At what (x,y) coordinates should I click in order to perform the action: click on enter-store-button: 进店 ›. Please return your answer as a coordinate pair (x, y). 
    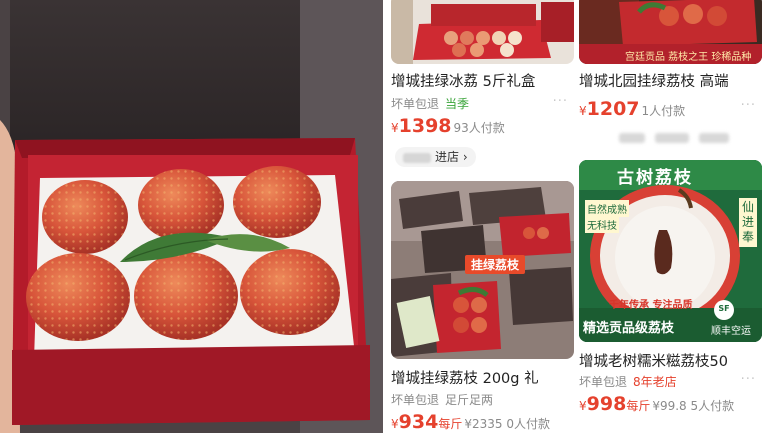
    Looking at the image, I should click on (435, 157).